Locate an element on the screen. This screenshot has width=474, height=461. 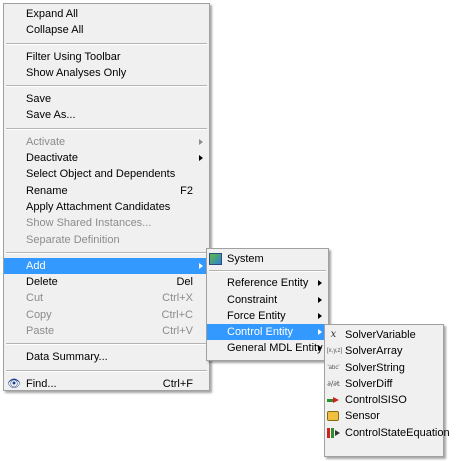
menu-item-label: Control Entity is located at coordinates (260, 332).